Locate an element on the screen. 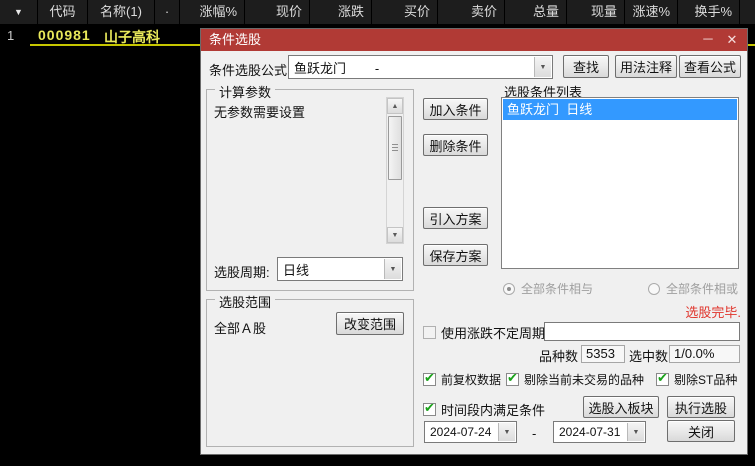  no-params-text: 无参数需要设置 is located at coordinates (260, 112).